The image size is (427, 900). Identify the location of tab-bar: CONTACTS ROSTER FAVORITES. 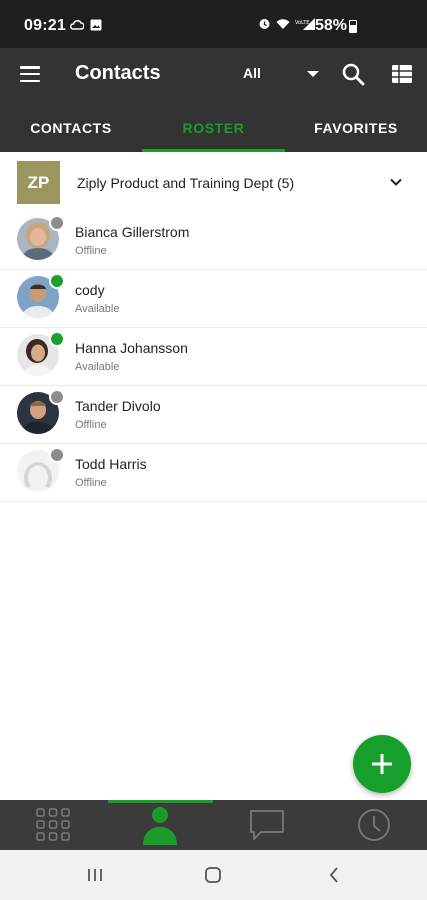
(213, 126).